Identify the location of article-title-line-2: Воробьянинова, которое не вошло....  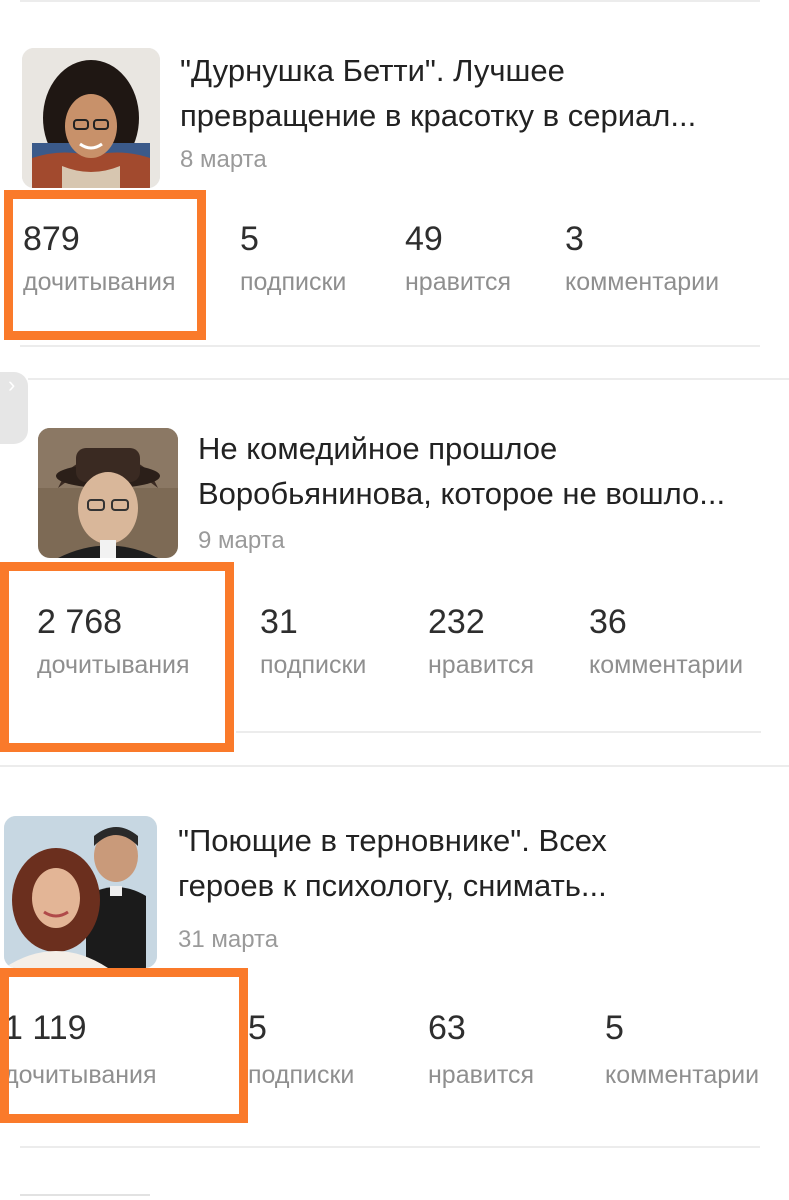
(462, 493).